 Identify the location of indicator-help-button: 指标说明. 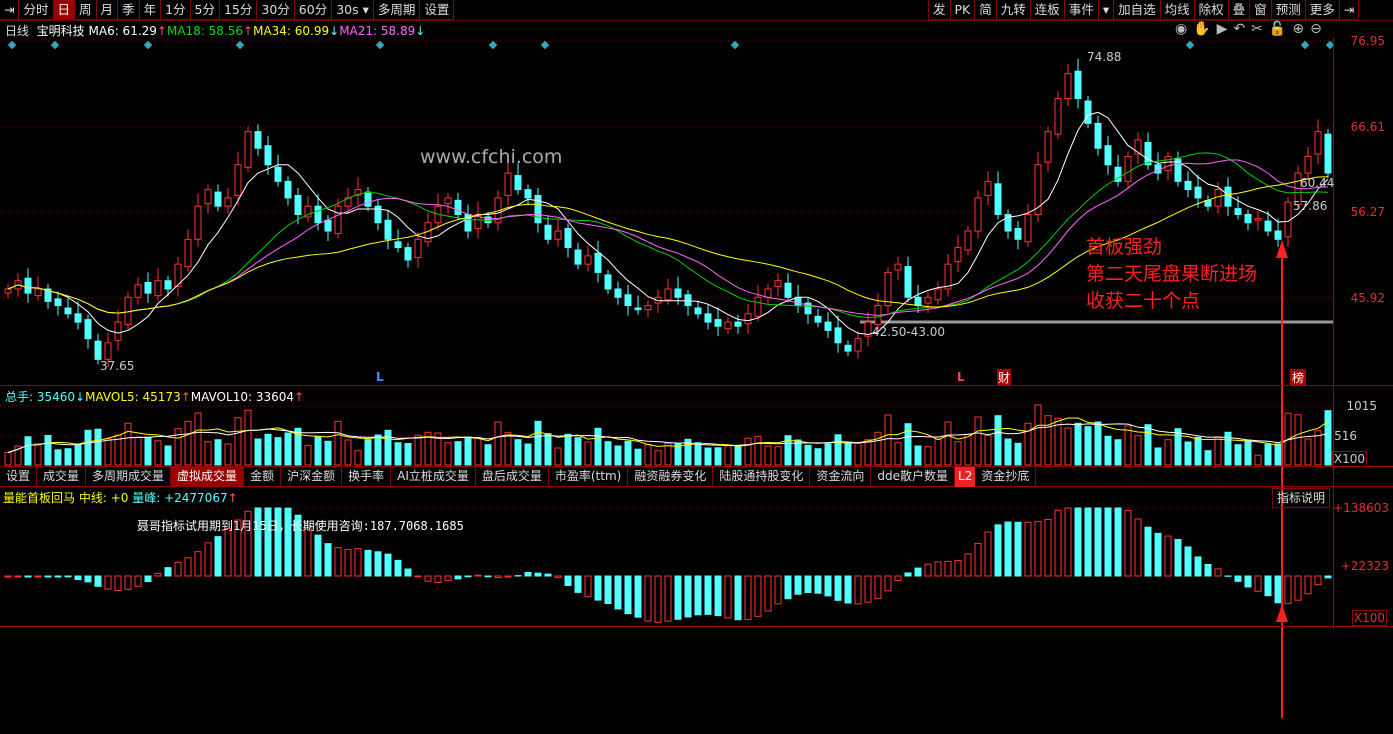
(1301, 498).